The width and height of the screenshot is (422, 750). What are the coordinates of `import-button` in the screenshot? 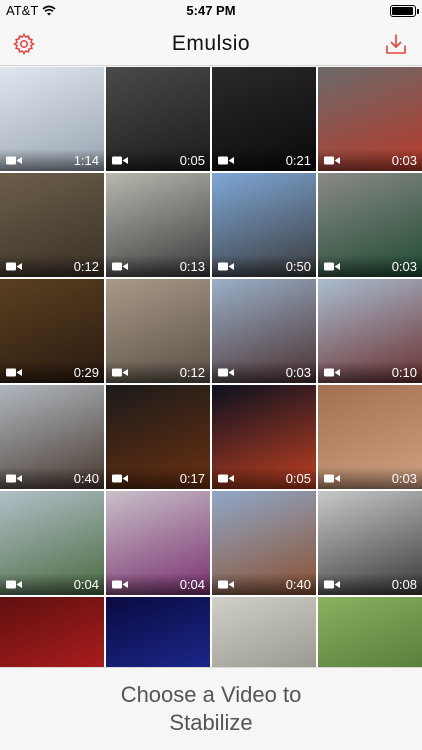 It's located at (396, 44).